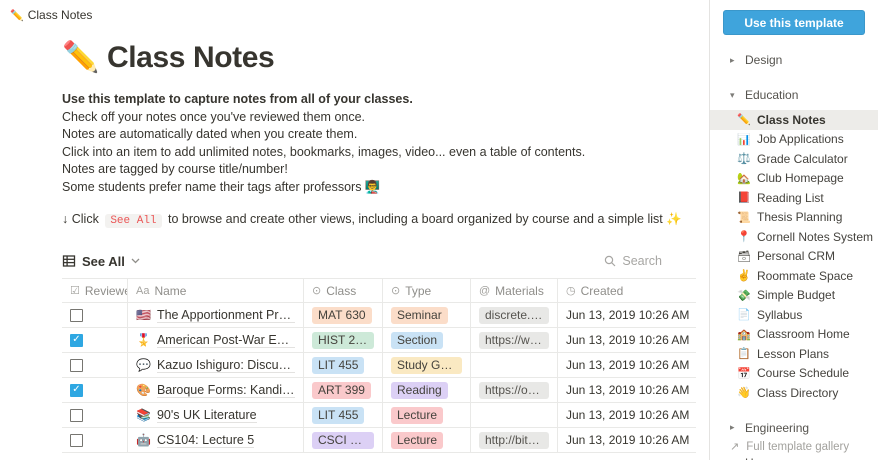 This screenshot has width=878, height=460. What do you see at coordinates (626, 290) in the screenshot?
I see `column-header-created: ◷ Created` at bounding box center [626, 290].